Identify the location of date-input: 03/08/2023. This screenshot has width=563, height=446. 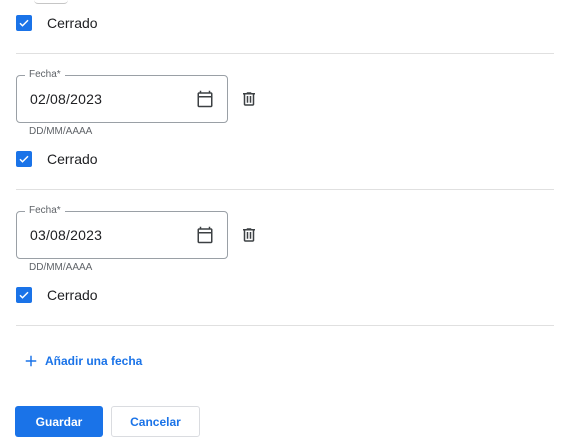
(66, 235).